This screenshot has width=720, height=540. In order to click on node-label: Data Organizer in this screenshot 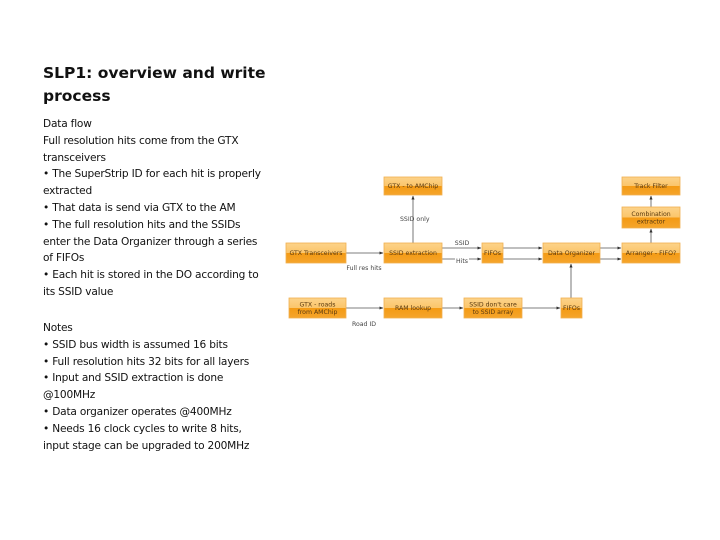, I will do `click(571, 253)`.